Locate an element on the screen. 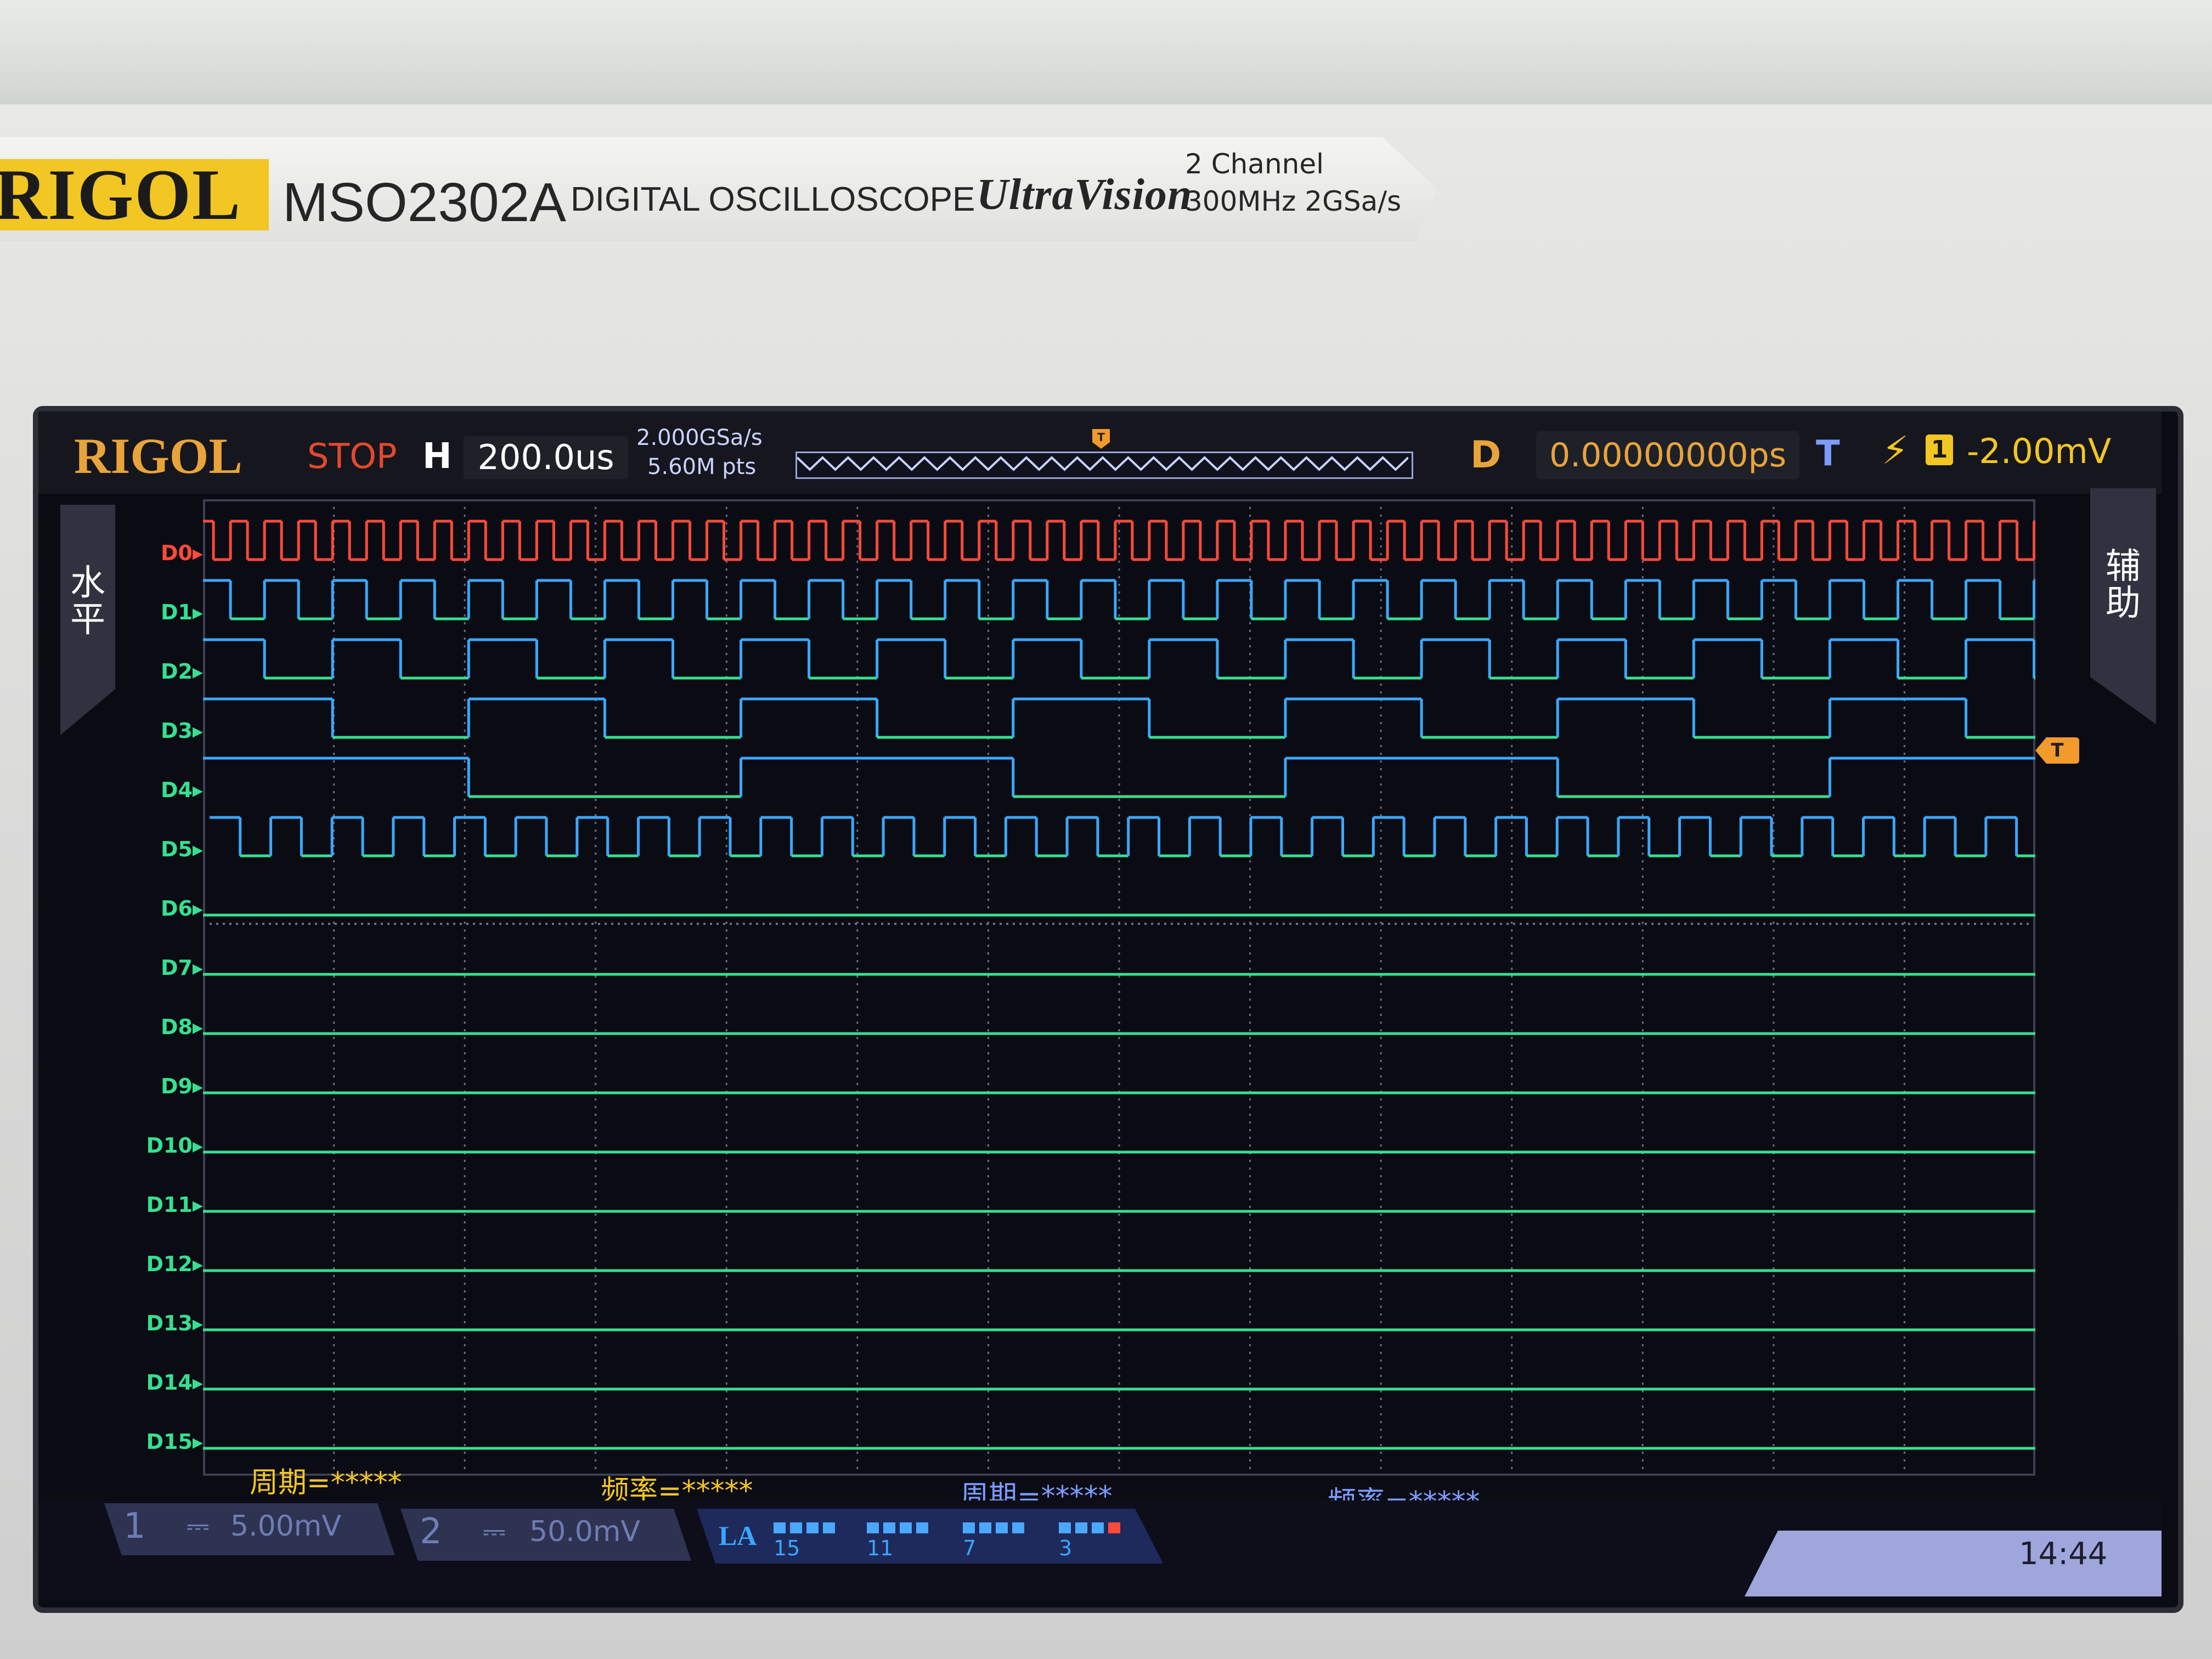  overview-waveform-icon is located at coordinates (1102, 464).